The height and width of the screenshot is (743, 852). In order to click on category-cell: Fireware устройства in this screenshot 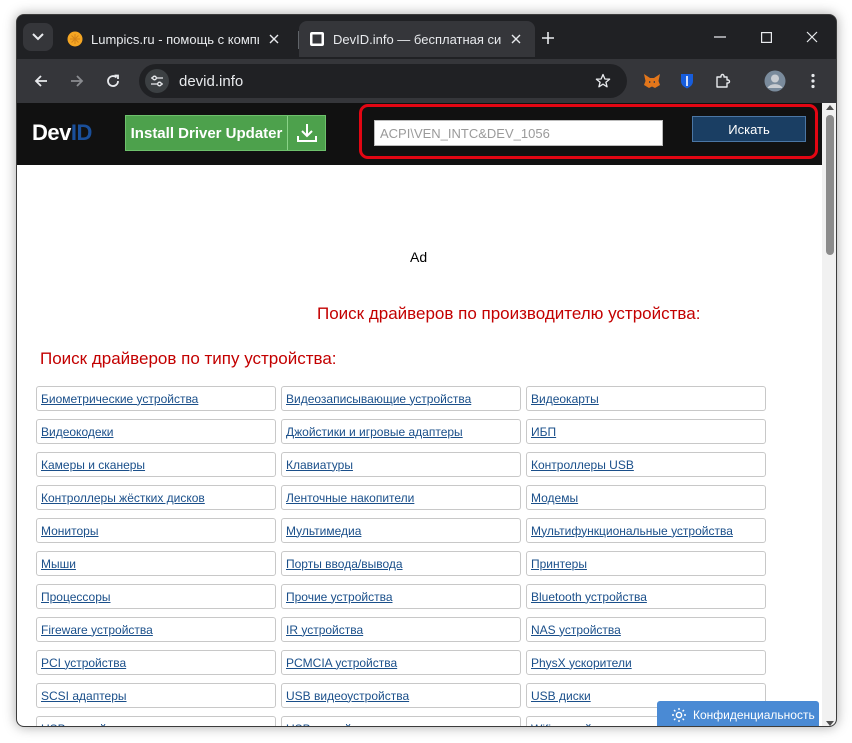, I will do `click(156, 629)`.